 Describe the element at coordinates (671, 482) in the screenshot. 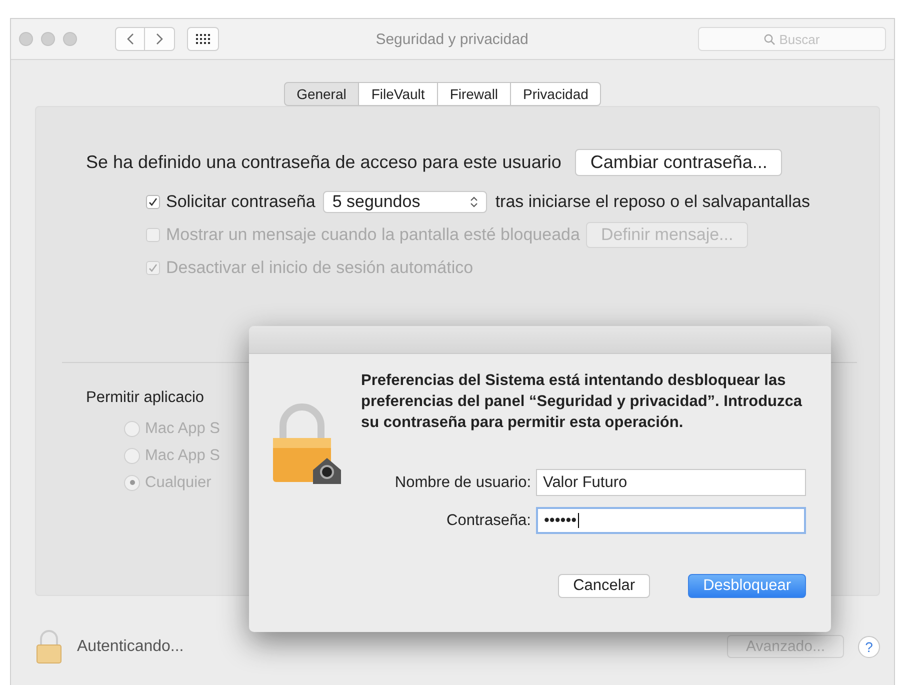

I see `username-field: Valor Futuro` at that location.